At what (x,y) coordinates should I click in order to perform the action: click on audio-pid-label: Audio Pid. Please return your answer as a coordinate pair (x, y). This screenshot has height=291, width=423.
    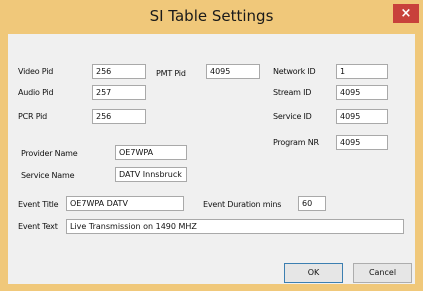
    Looking at the image, I should click on (36, 92).